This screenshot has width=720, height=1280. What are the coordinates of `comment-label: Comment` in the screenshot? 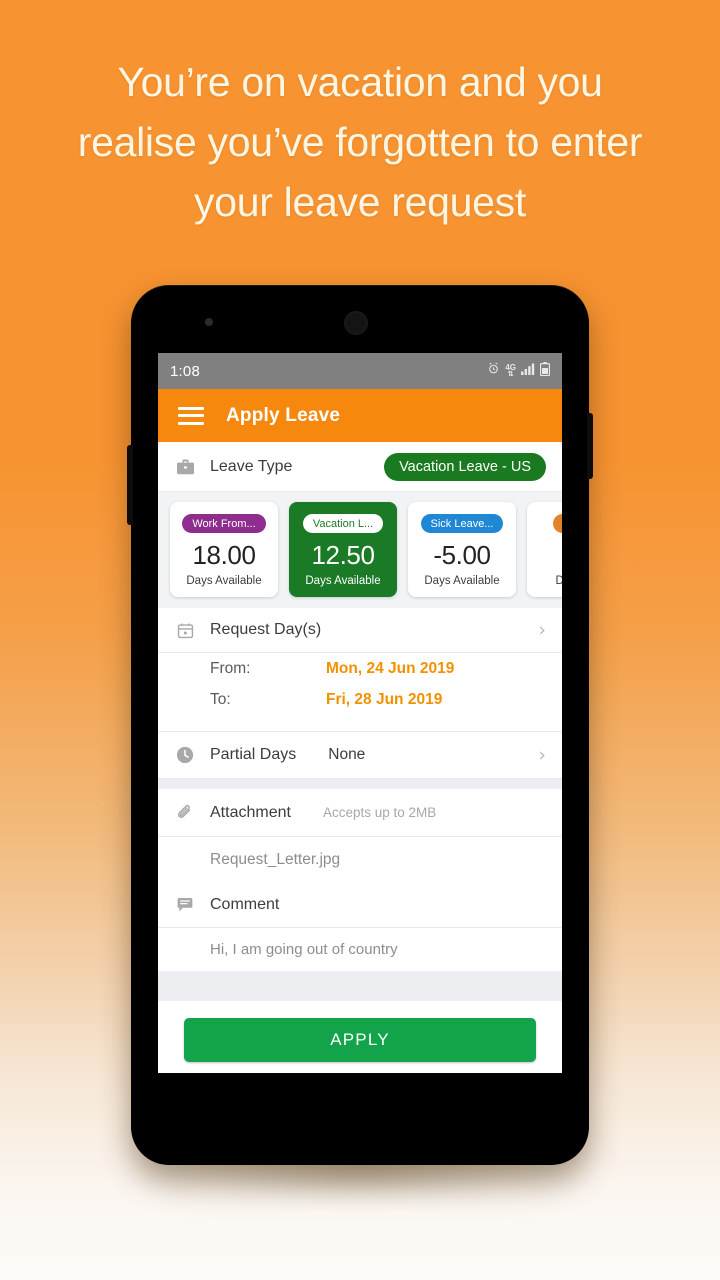 It's located at (245, 904).